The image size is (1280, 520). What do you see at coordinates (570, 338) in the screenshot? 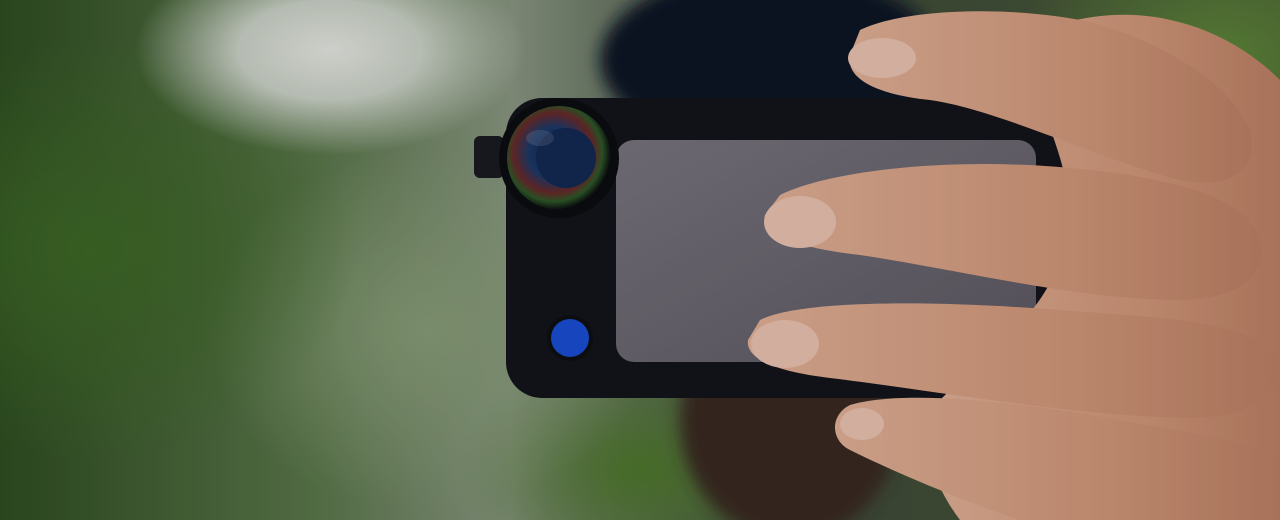
I see `shutter-button` at bounding box center [570, 338].